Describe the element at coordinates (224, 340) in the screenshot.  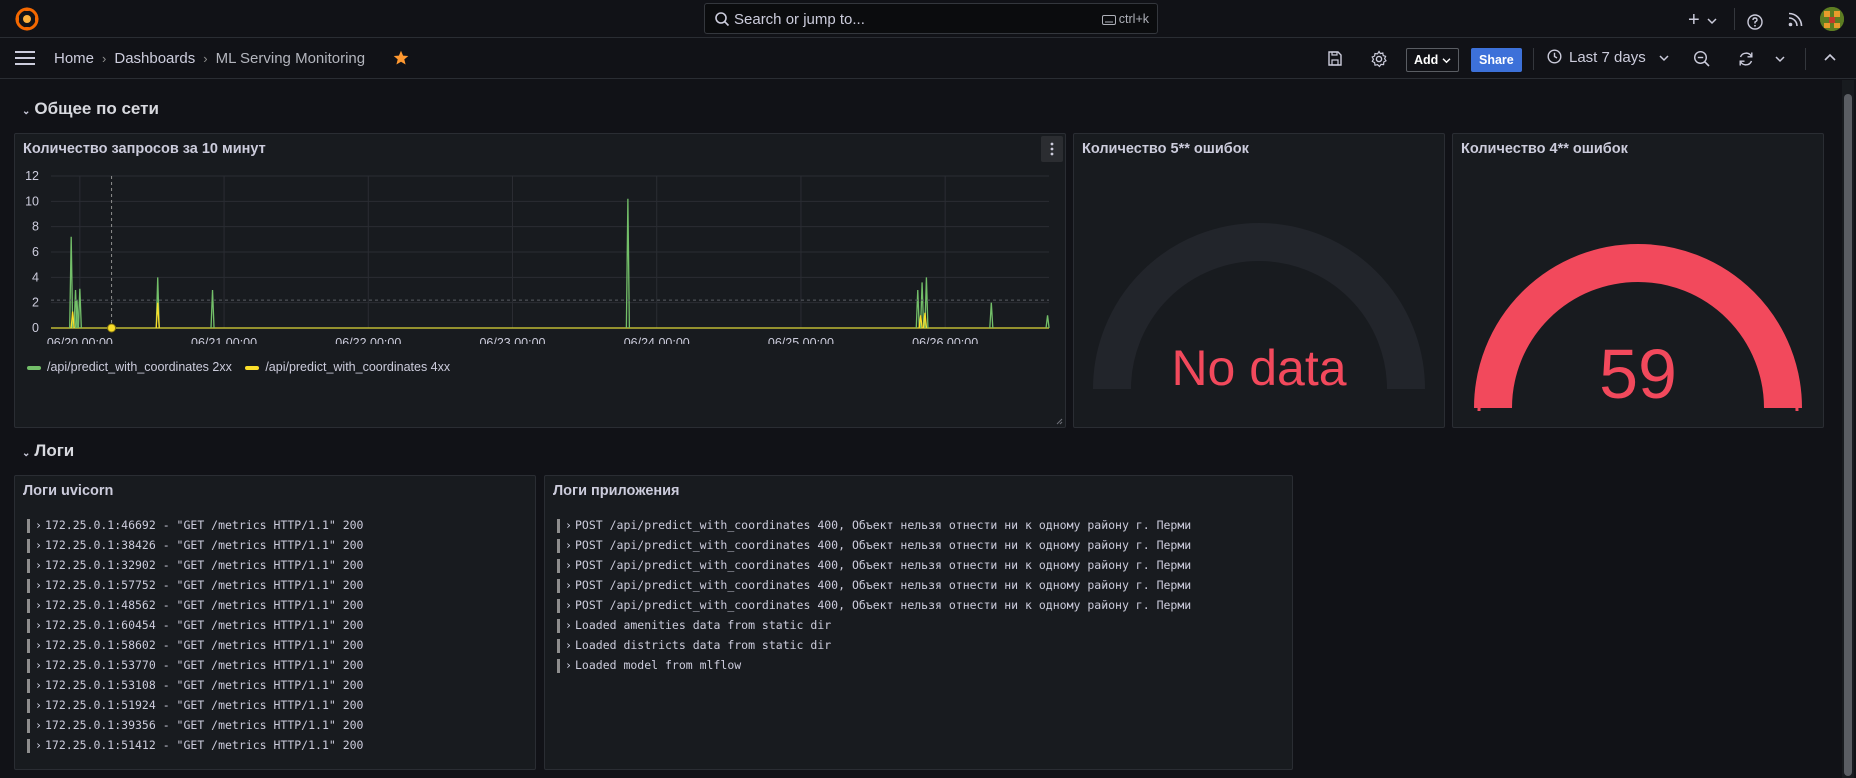
I see `x-tick-label: 06/21 00:00` at that location.